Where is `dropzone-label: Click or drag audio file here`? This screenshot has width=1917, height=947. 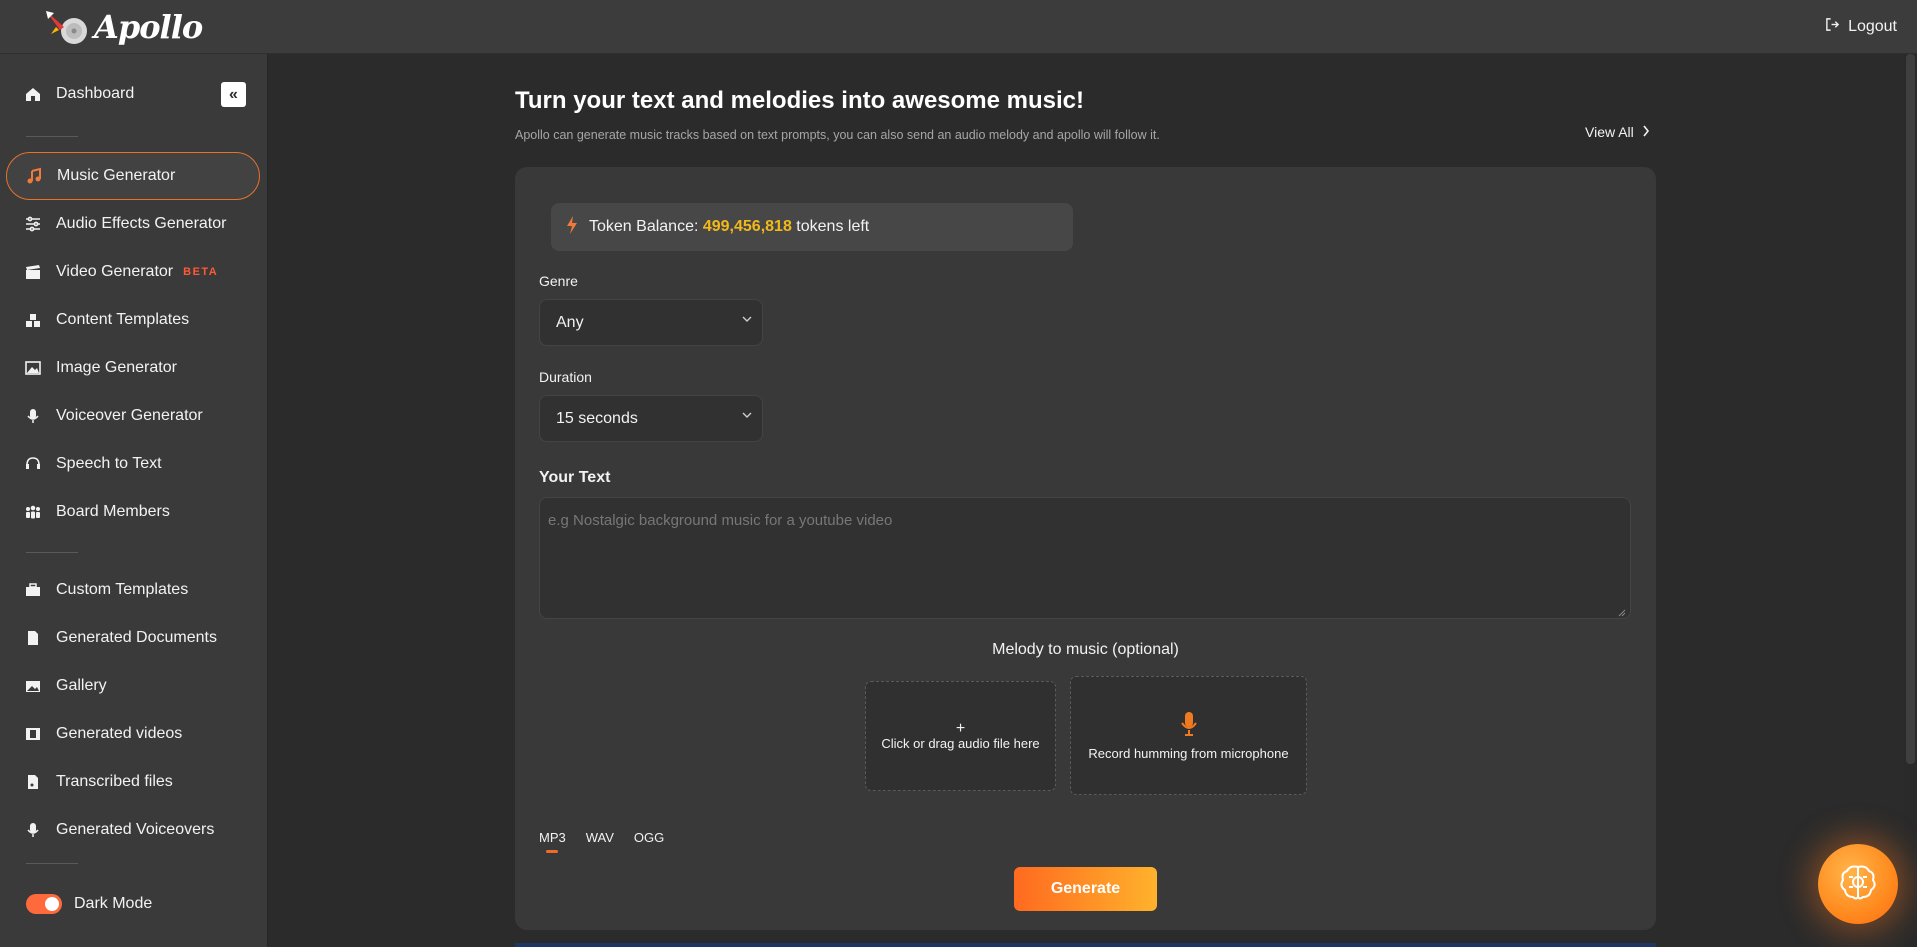 dropzone-label: Click or drag audio file here is located at coordinates (960, 743).